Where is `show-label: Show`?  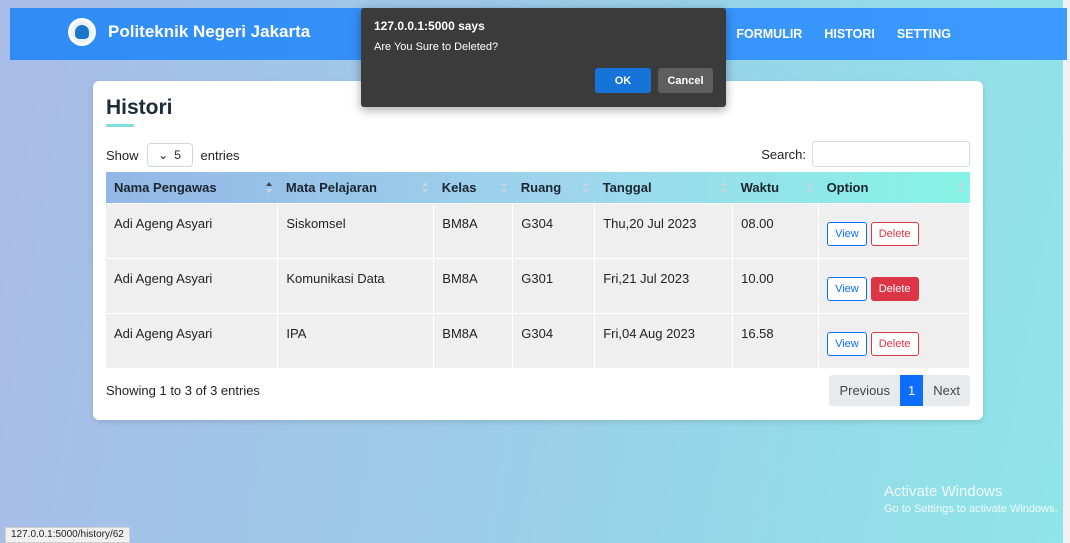
show-label: Show is located at coordinates (122, 155).